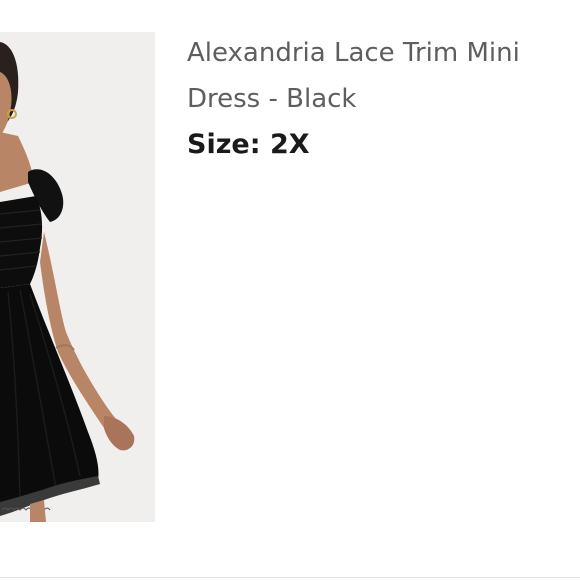 This screenshot has width=580, height=580. Describe the element at coordinates (290, 577) in the screenshot. I see `divider` at that location.